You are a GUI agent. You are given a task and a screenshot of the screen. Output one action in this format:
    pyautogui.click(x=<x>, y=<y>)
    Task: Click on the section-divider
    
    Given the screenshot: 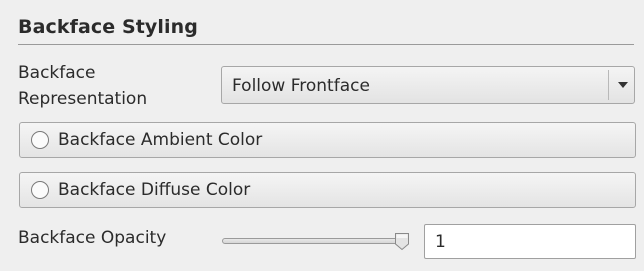 What is the action you would take?
    pyautogui.click(x=326, y=44)
    